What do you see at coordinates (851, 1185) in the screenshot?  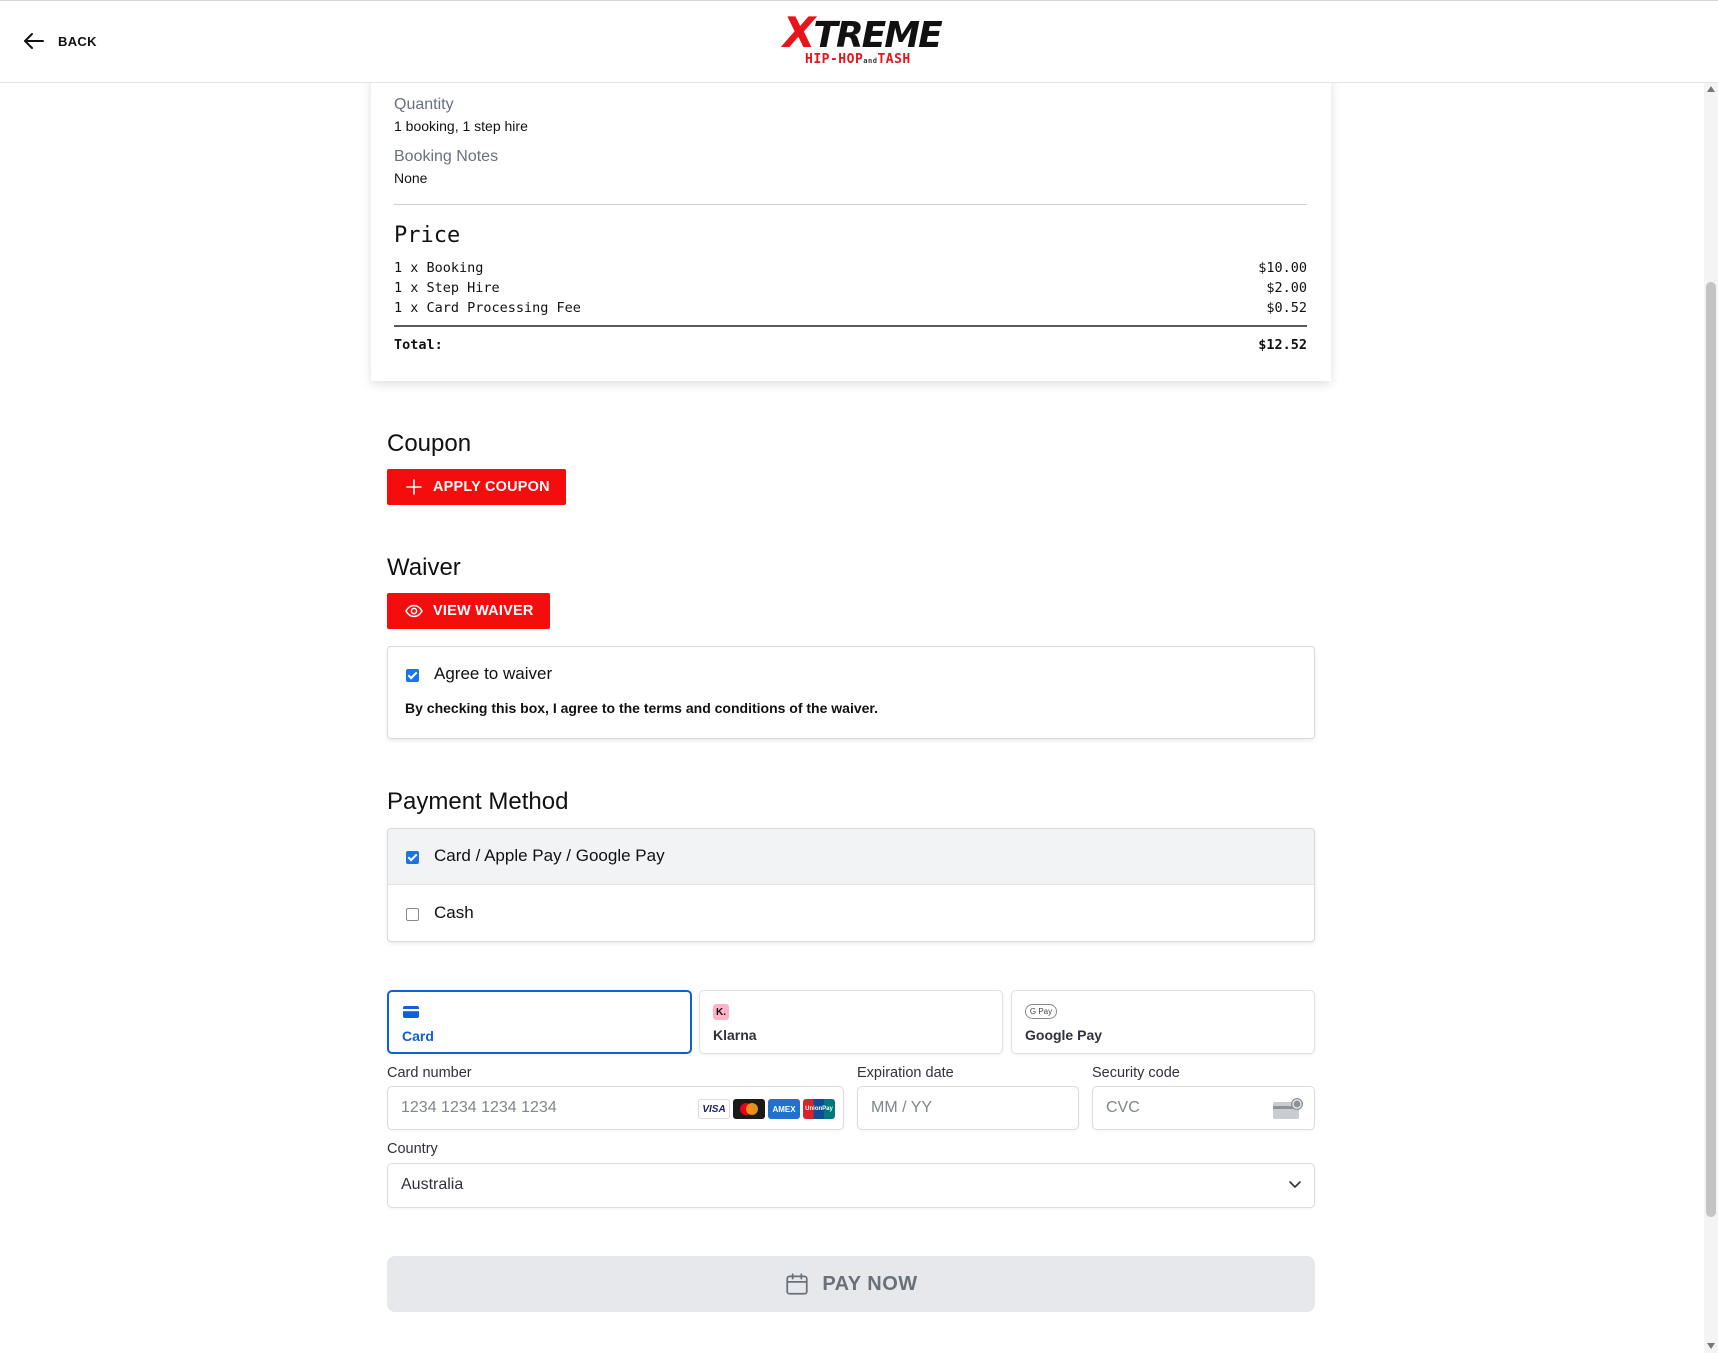 I see `country-select: Australia` at bounding box center [851, 1185].